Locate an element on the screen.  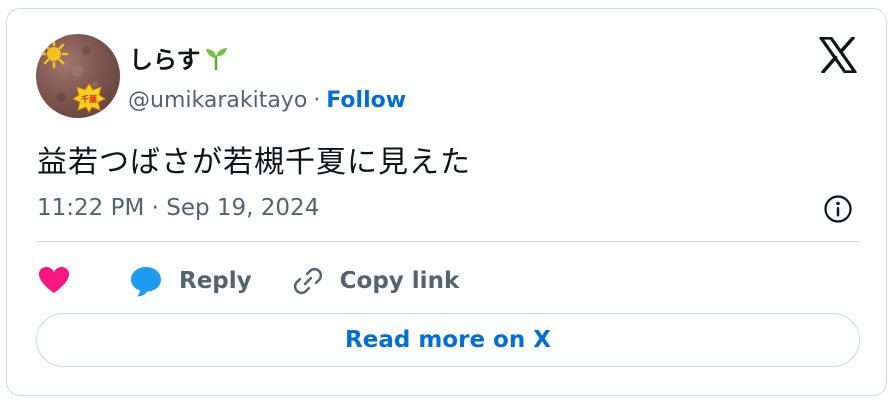
reply-button: Reply is located at coordinates (190, 281).